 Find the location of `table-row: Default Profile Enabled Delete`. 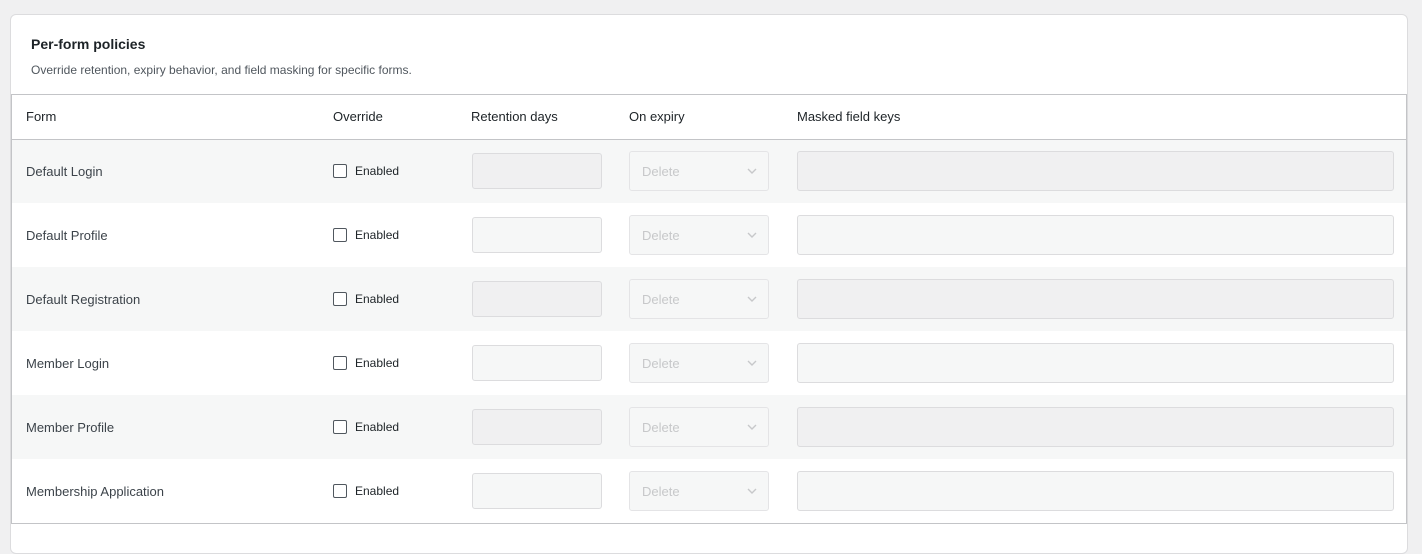

table-row: Default Profile Enabled Delete is located at coordinates (709, 235).